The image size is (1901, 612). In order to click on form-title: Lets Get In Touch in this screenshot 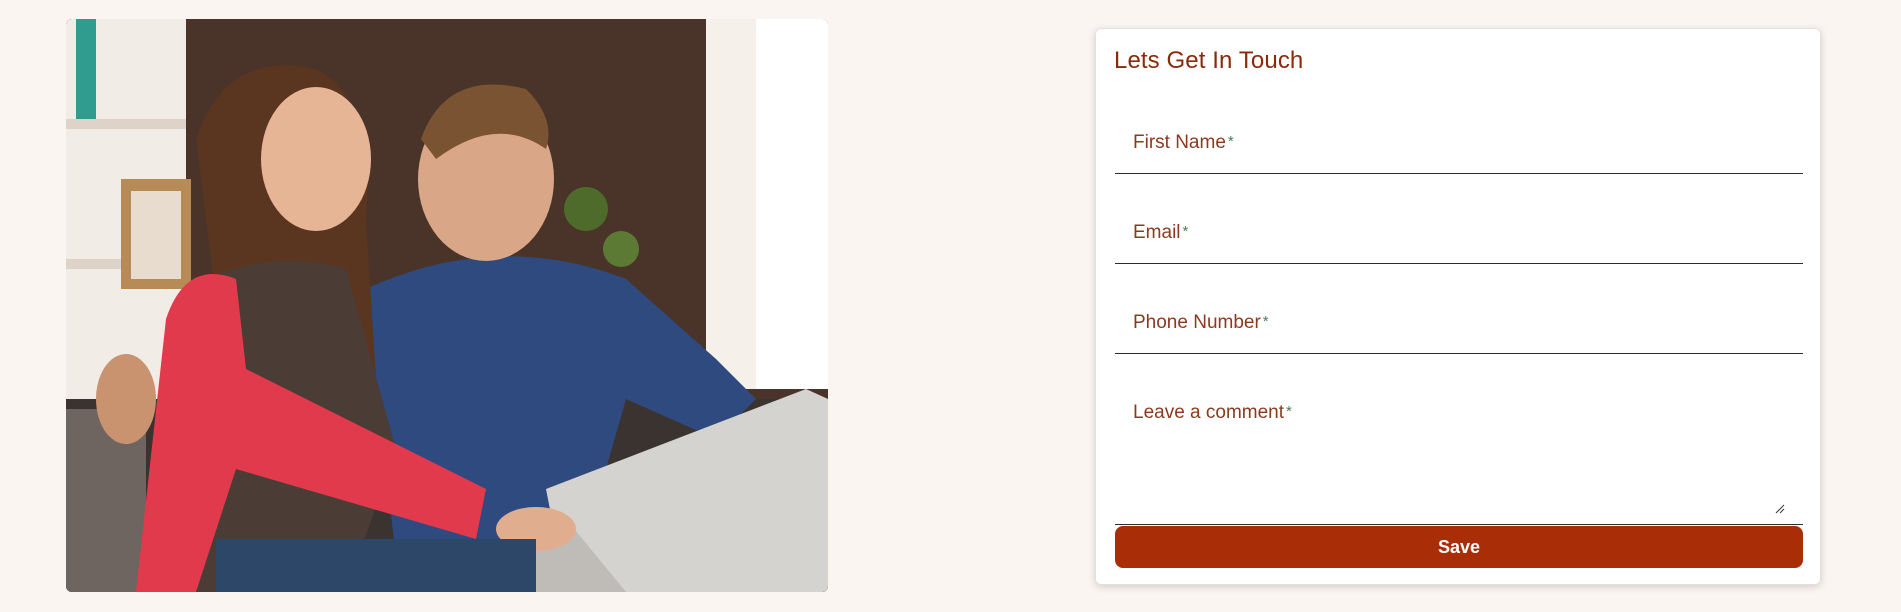, I will do `click(1209, 60)`.